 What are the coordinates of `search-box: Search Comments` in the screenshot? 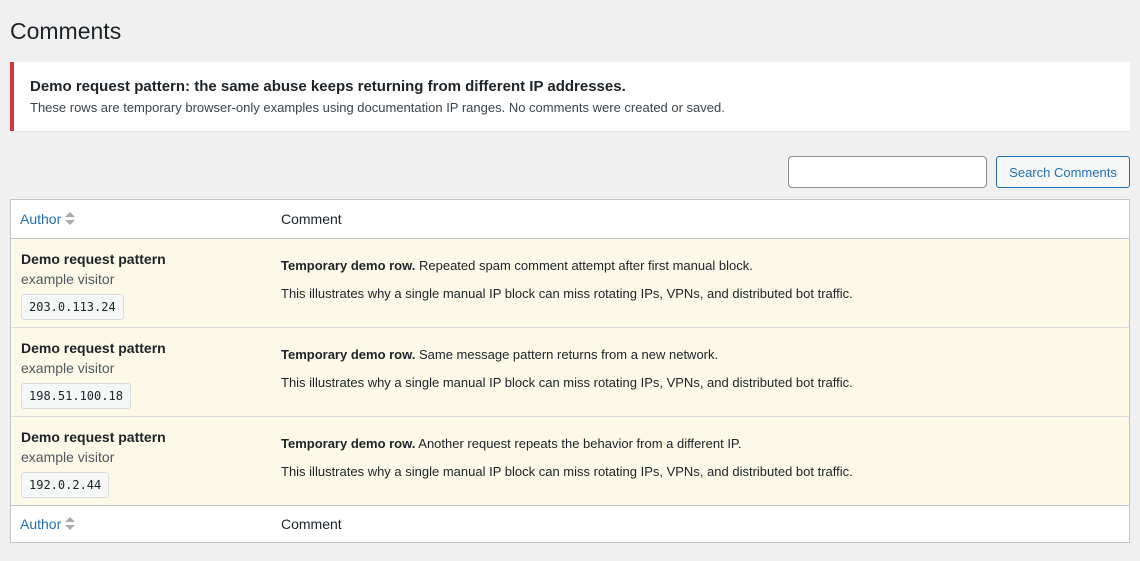 It's located at (959, 172).